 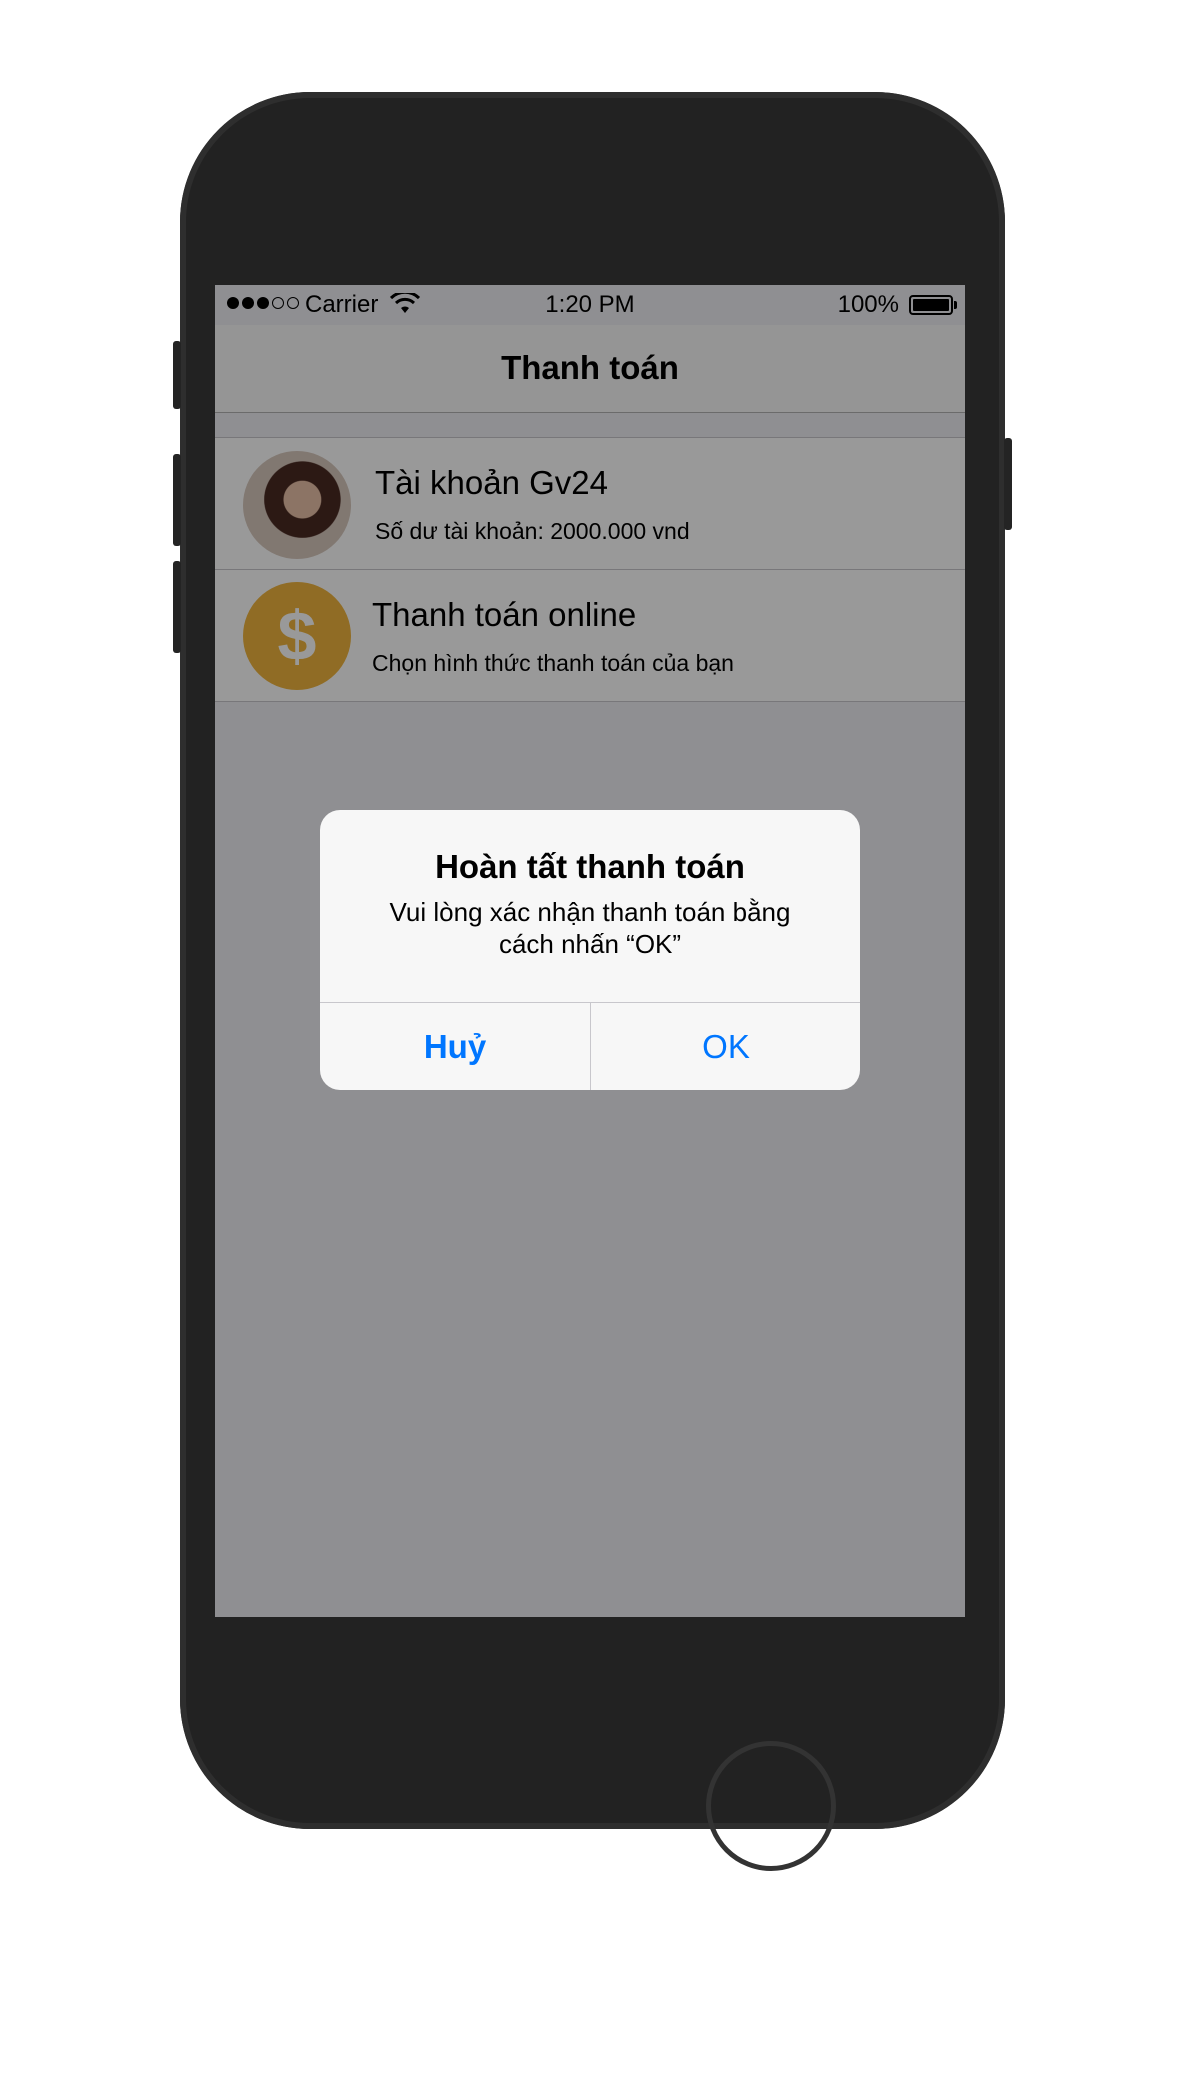 What do you see at coordinates (771, 1806) in the screenshot?
I see `home-button` at bounding box center [771, 1806].